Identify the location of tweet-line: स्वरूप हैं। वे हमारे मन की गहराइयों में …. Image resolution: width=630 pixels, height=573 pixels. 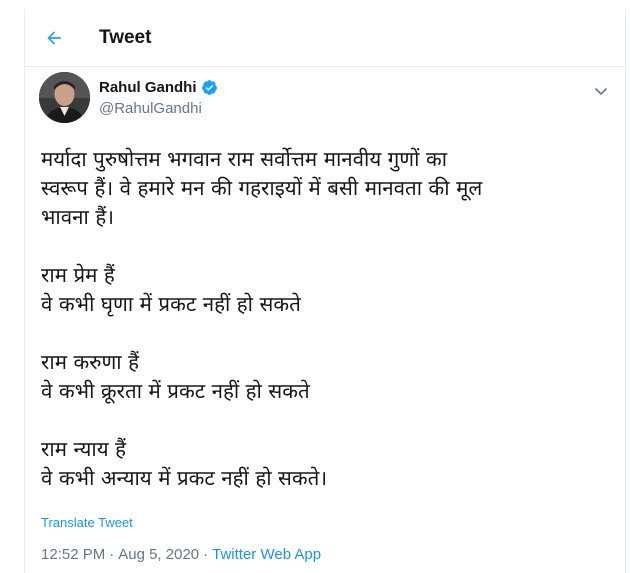
(262, 188).